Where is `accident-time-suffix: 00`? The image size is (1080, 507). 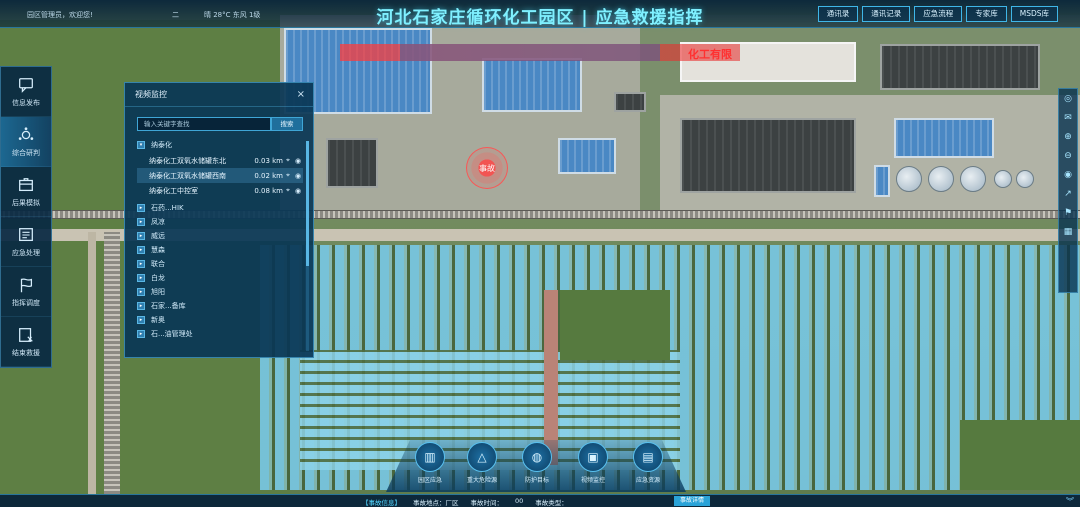
accident-time-suffix: 00 is located at coordinates (519, 501).